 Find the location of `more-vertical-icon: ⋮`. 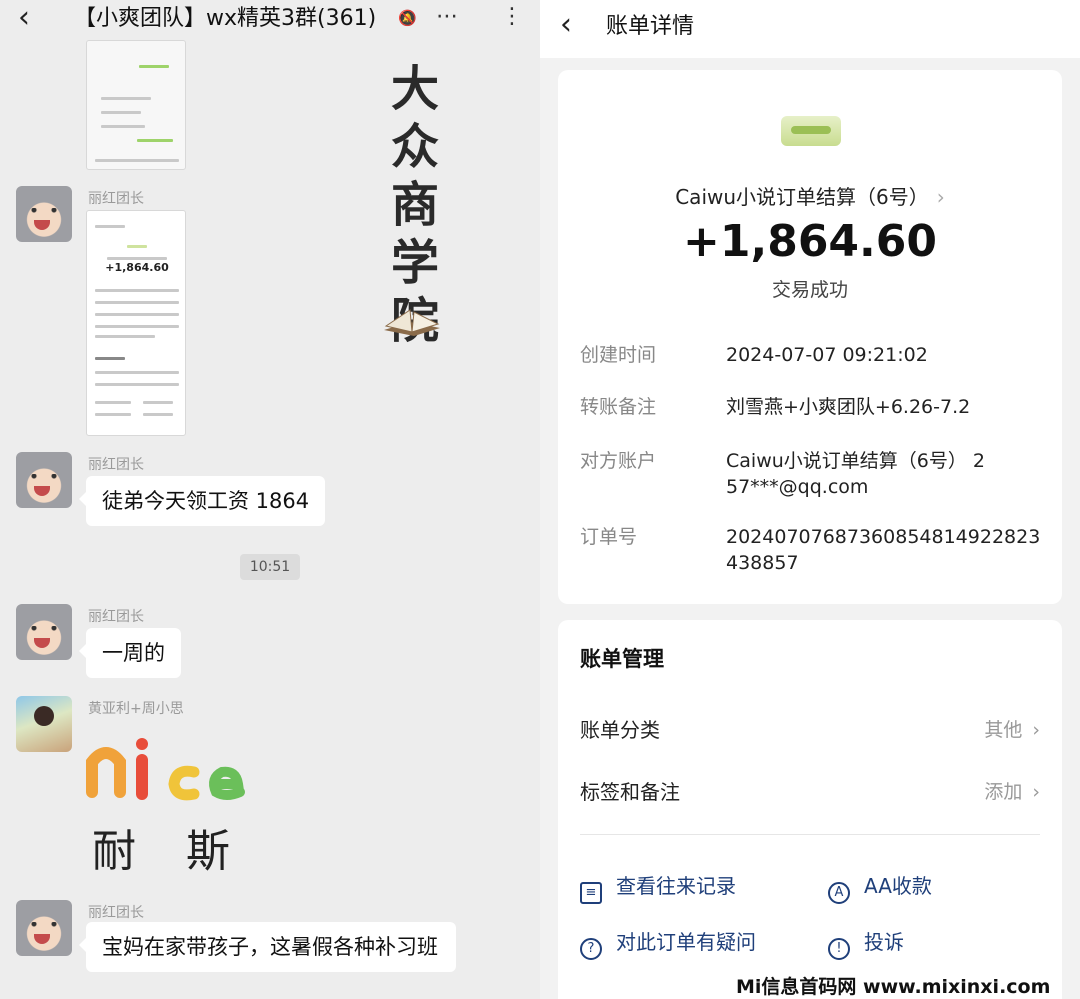

more-vertical-icon: ⋮ is located at coordinates (512, 17).